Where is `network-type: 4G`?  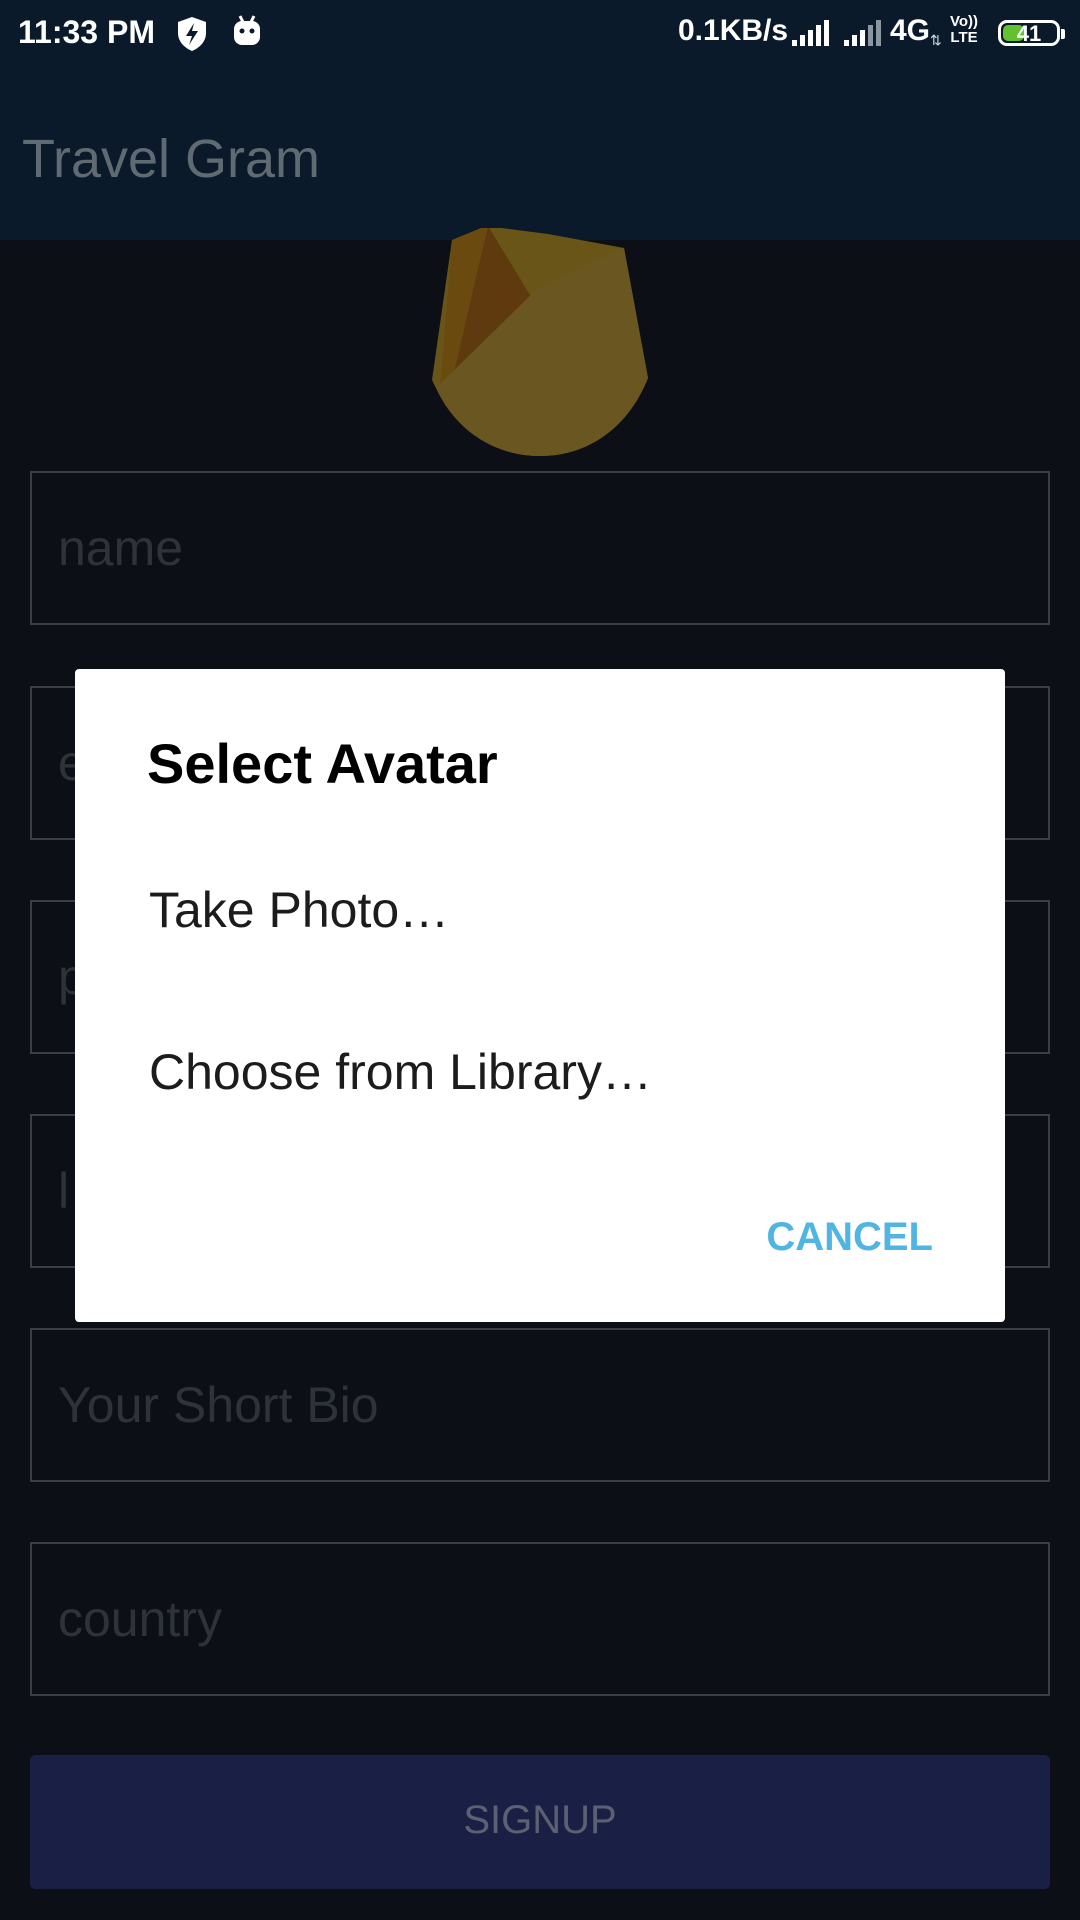
network-type: 4G is located at coordinates (910, 30).